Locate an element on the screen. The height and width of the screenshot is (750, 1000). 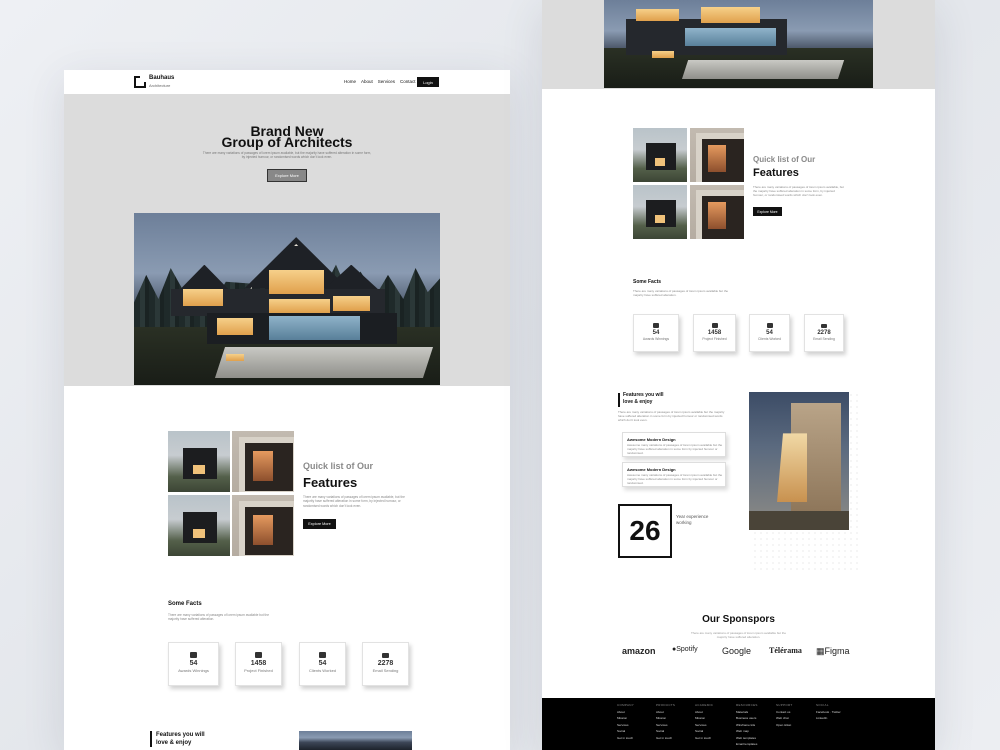
footer-link: Business users is located at coordinates (754, 718).